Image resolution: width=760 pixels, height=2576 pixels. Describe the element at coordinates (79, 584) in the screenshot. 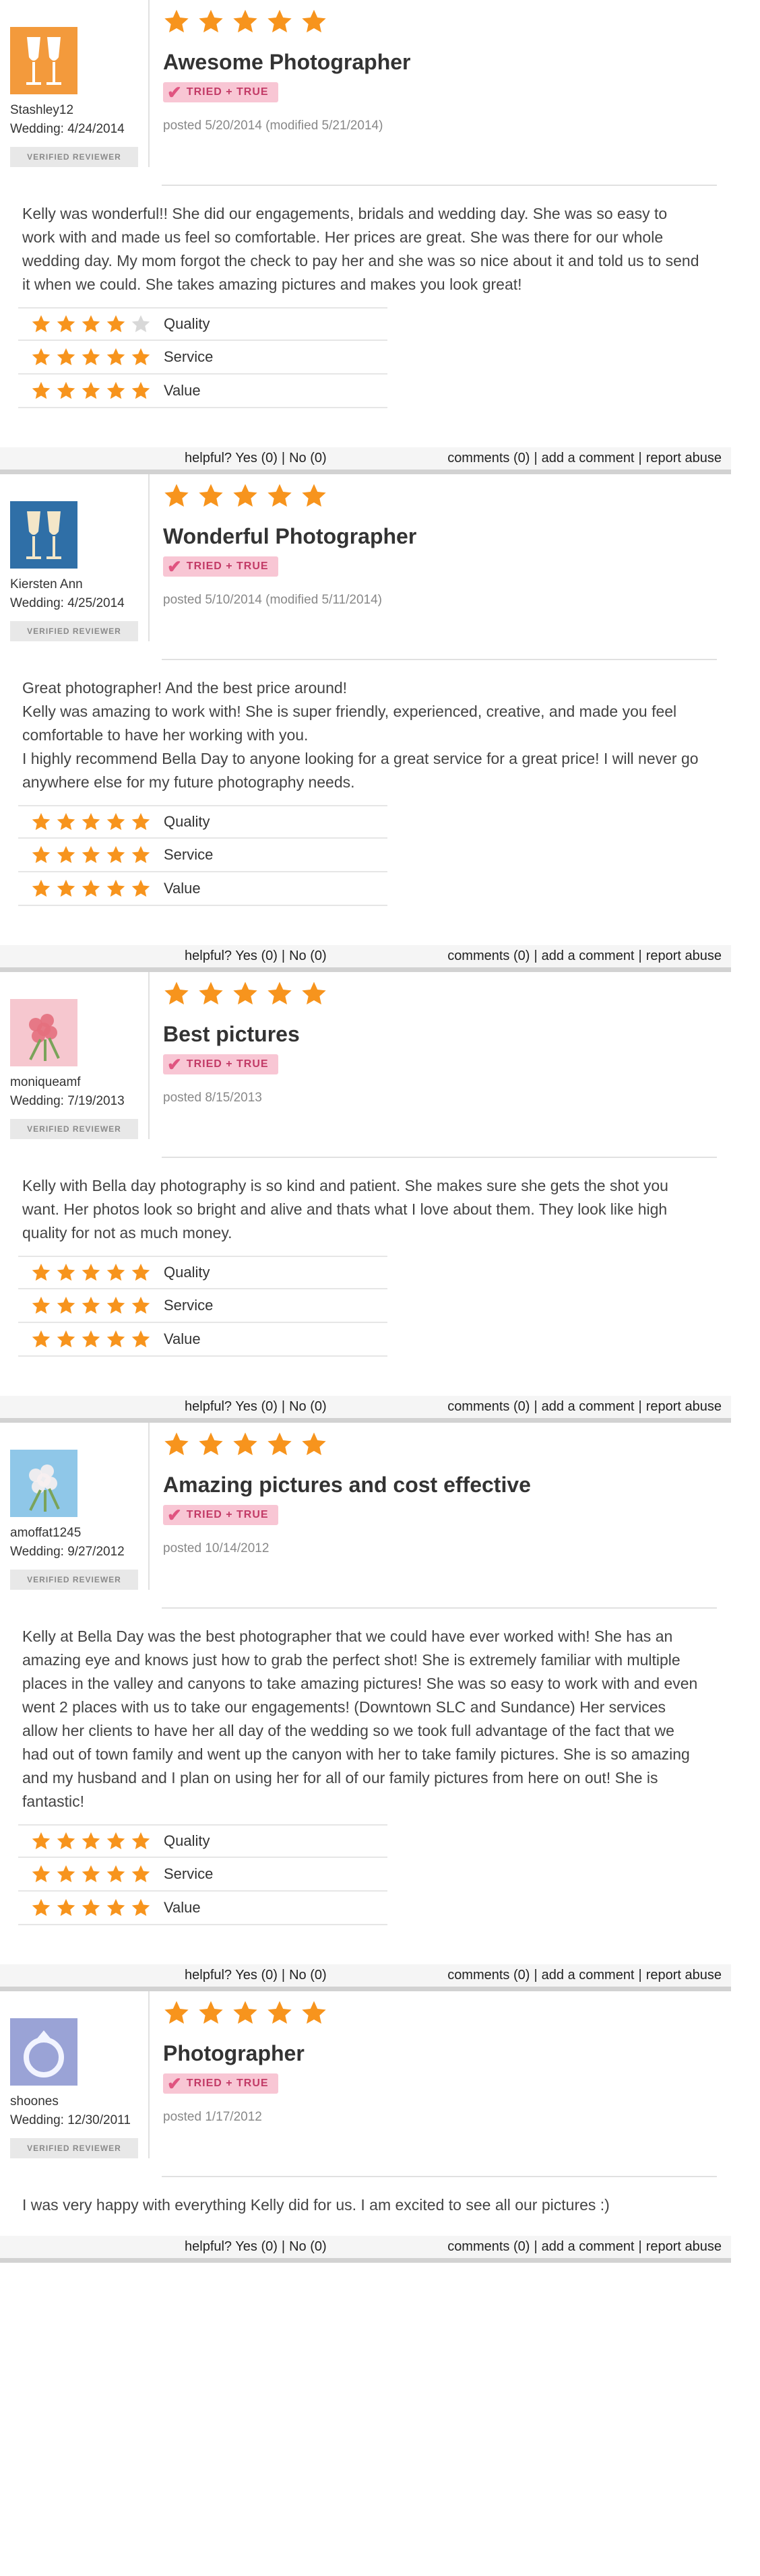

I see `reviewer-name: Kiersten Ann` at that location.